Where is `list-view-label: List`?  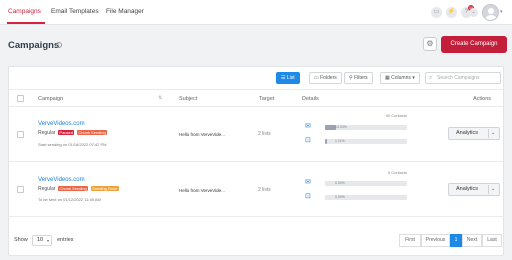
list-view-label: List is located at coordinates (290, 78).